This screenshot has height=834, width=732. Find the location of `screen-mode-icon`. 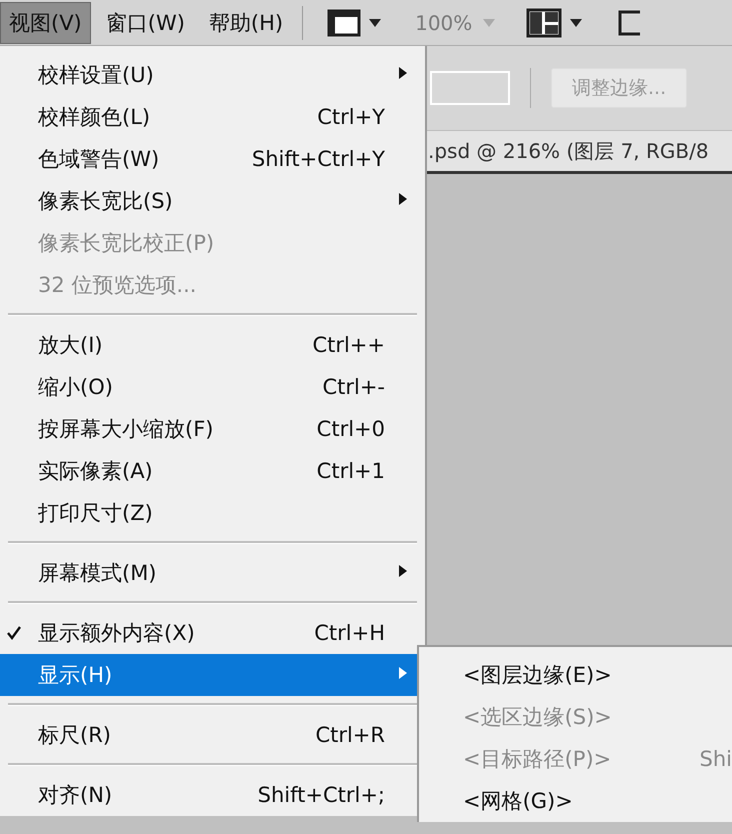

screen-mode-icon is located at coordinates (355, 23).